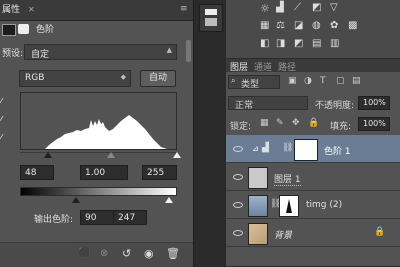  I want to click on input-gamma-field: 1.00, so click(104, 172).